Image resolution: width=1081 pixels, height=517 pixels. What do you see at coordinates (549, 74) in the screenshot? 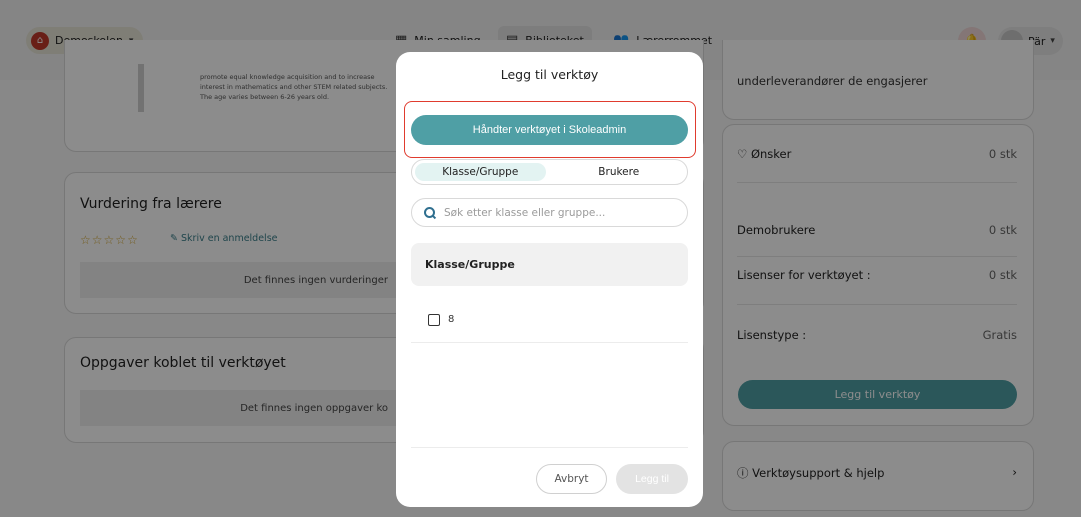
I see `modal-title: Legg til verktøy` at bounding box center [549, 74].